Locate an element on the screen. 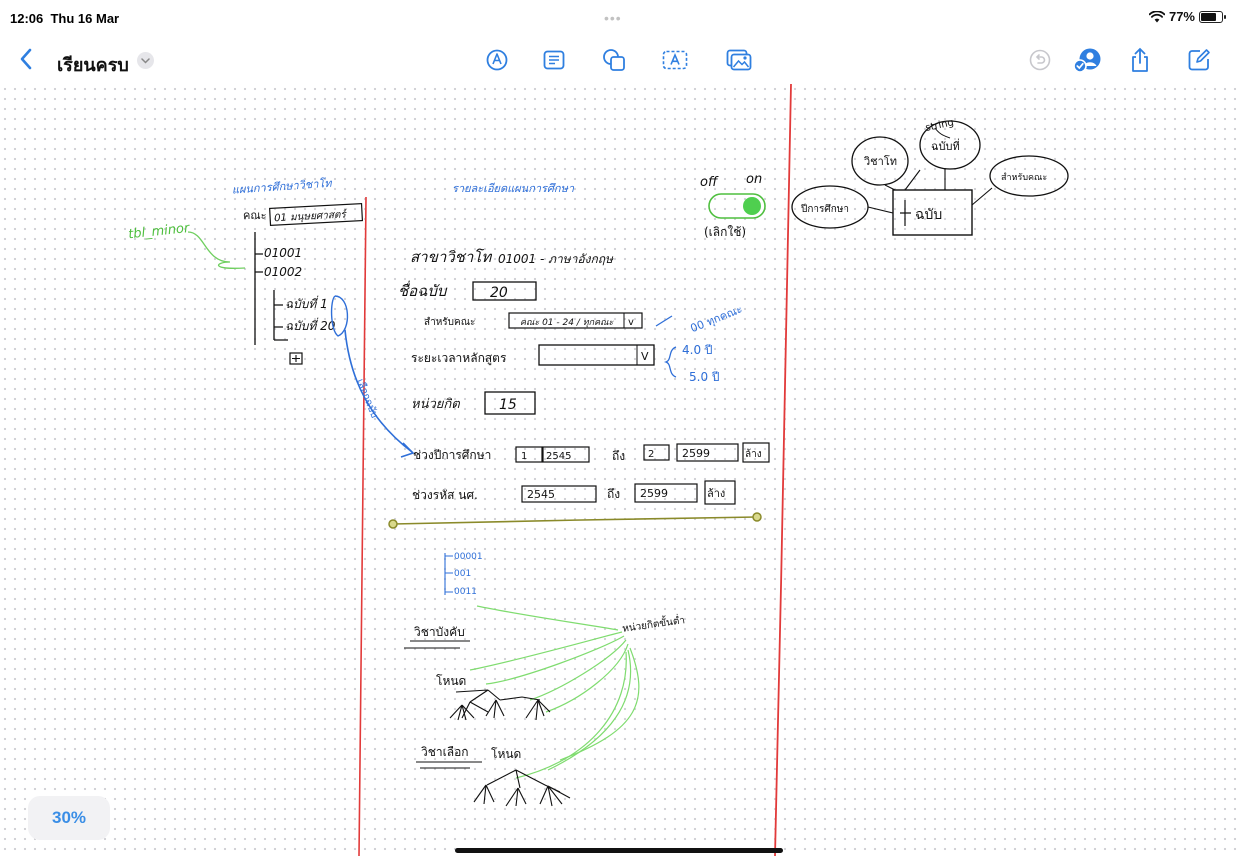 The height and width of the screenshot is (856, 1237). form-header: รายละเอียดแผนการศึกษา is located at coordinates (513, 188).